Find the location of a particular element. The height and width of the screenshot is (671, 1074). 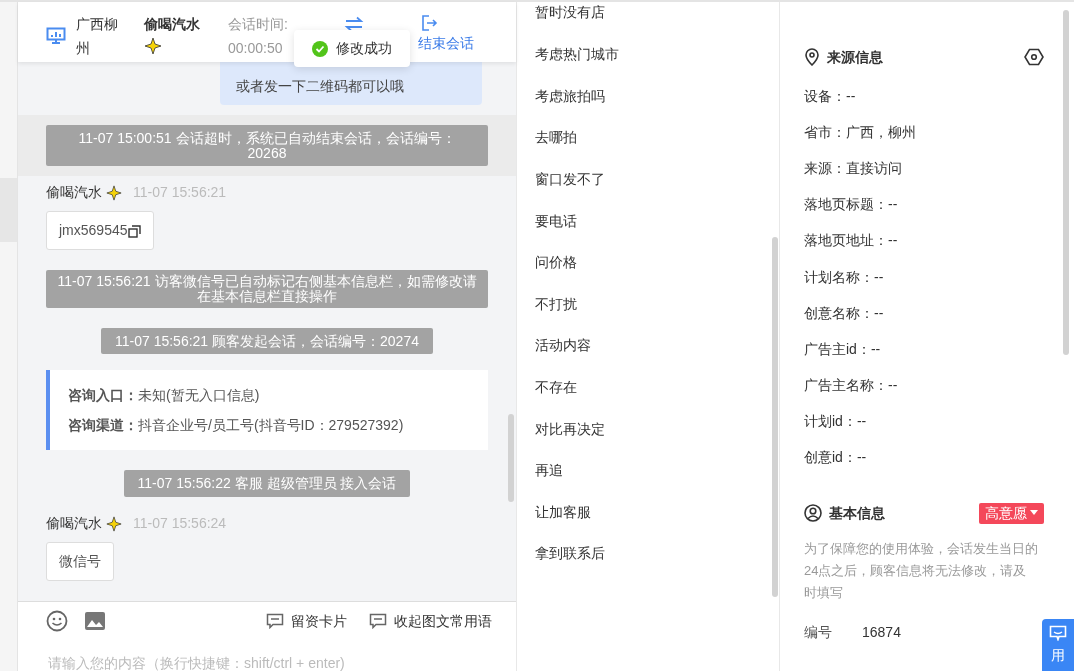

timer-label: 会话时间: is located at coordinates (258, 24).